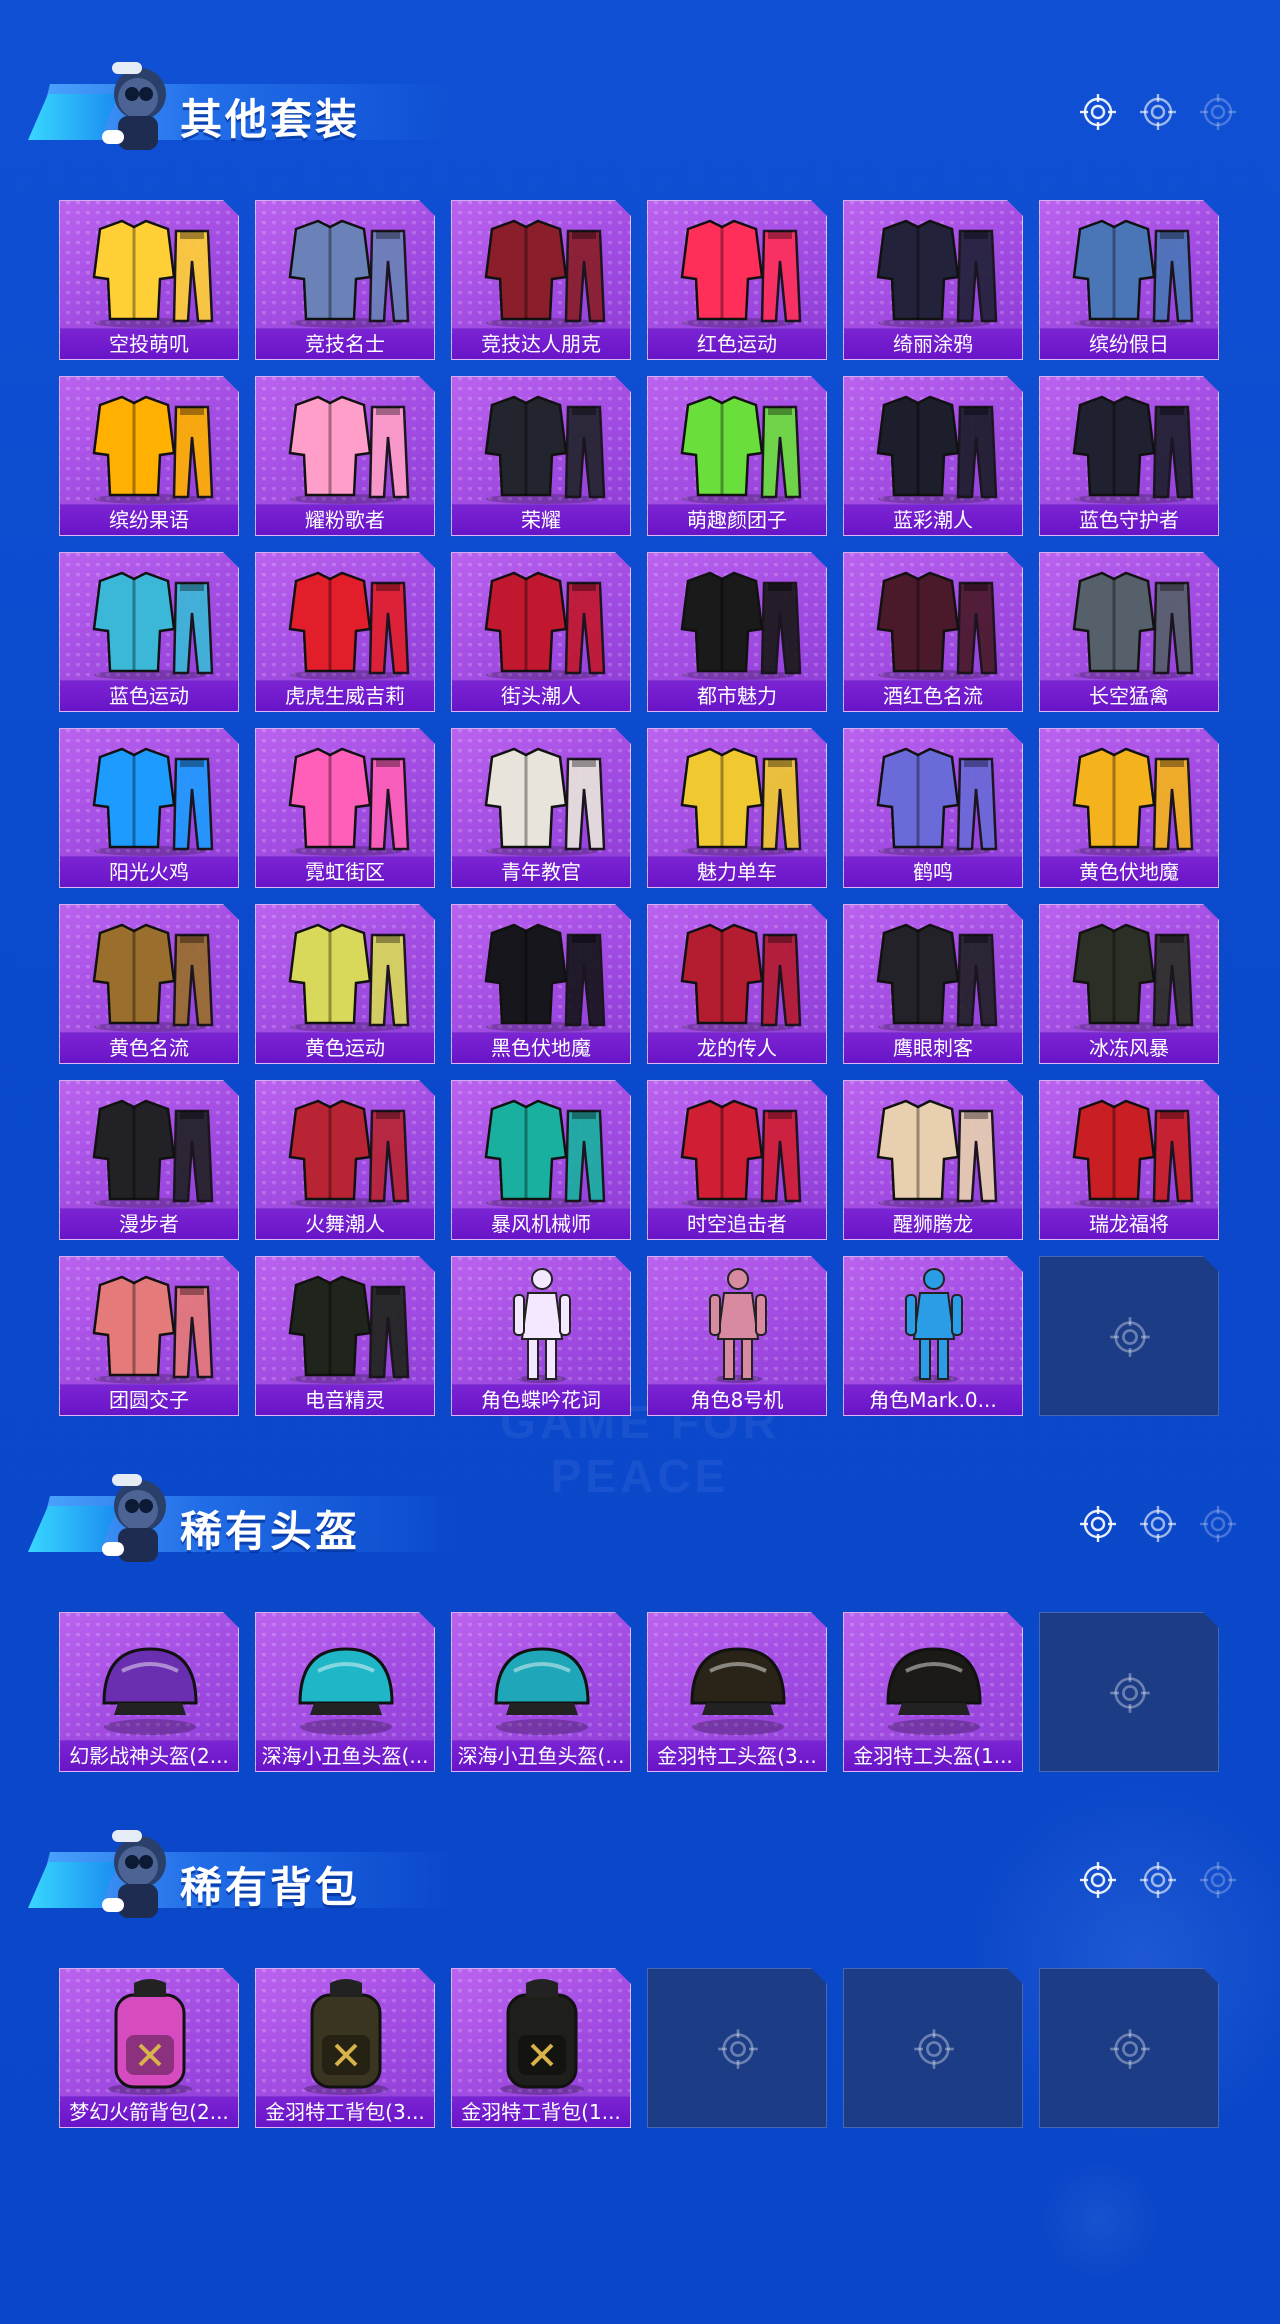 Image resolution: width=1280 pixels, height=2324 pixels. What do you see at coordinates (541, 632) in the screenshot?
I see `item-card: 街头潮人` at bounding box center [541, 632].